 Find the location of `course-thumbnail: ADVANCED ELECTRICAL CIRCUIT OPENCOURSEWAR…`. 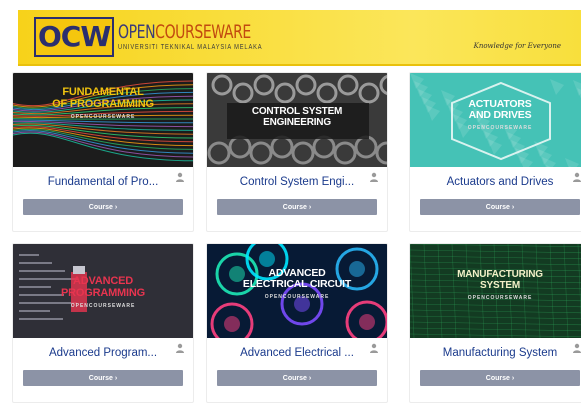

course-thumbnail: ADVANCED ELECTRICAL CIRCUIT OPENCOURSEWAR… is located at coordinates (297, 291).